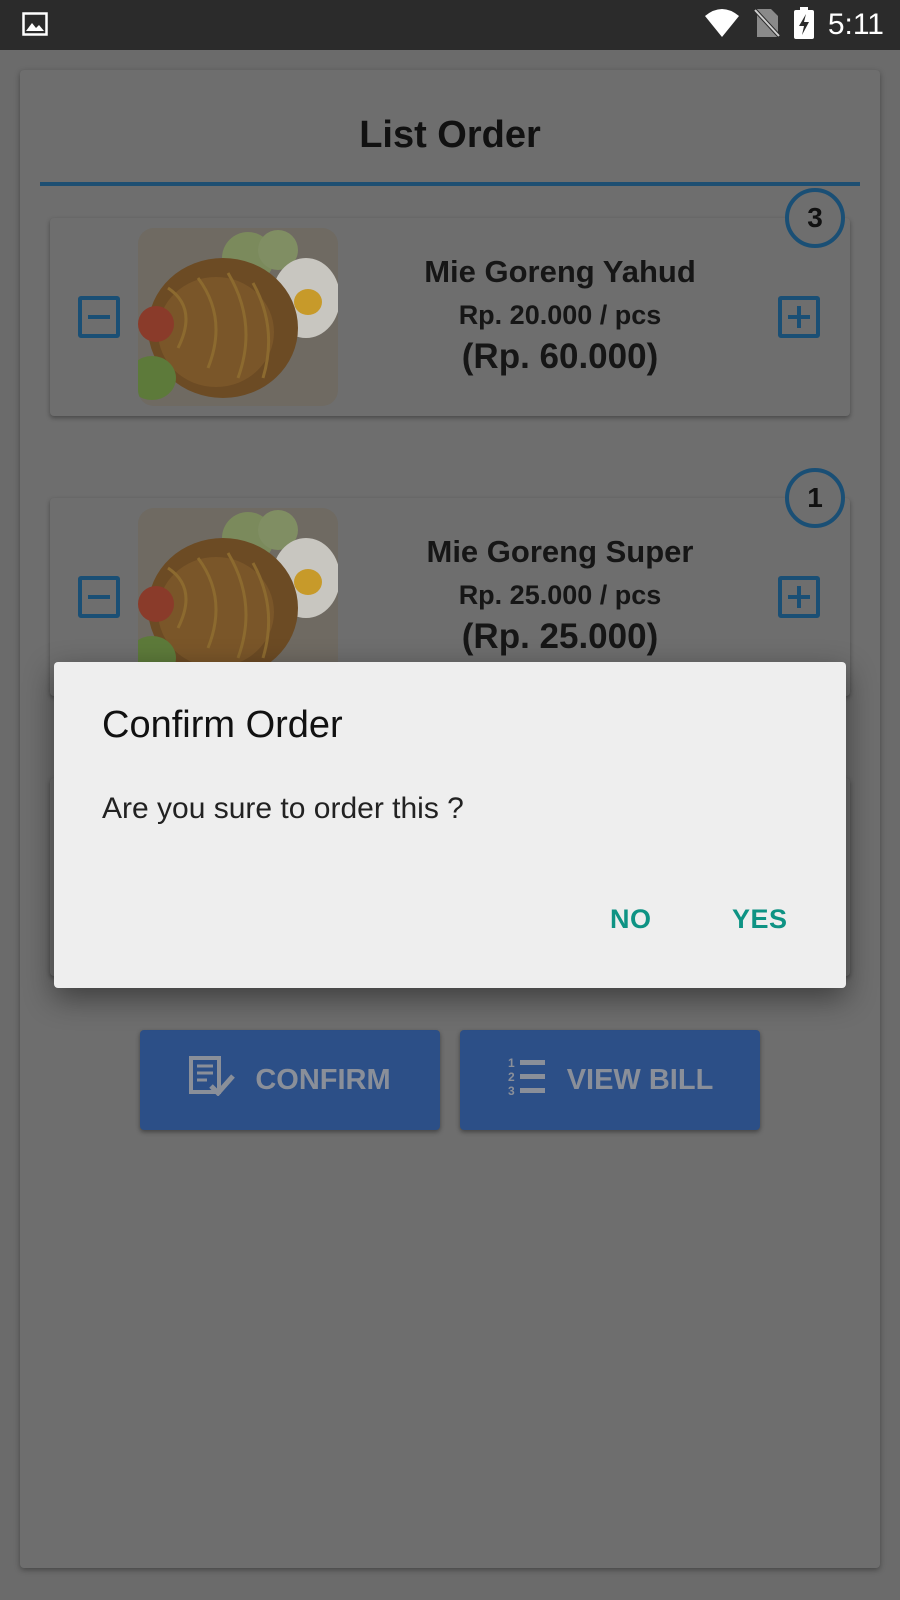 The height and width of the screenshot is (1600, 900). I want to click on page-title: List Order, so click(450, 135).